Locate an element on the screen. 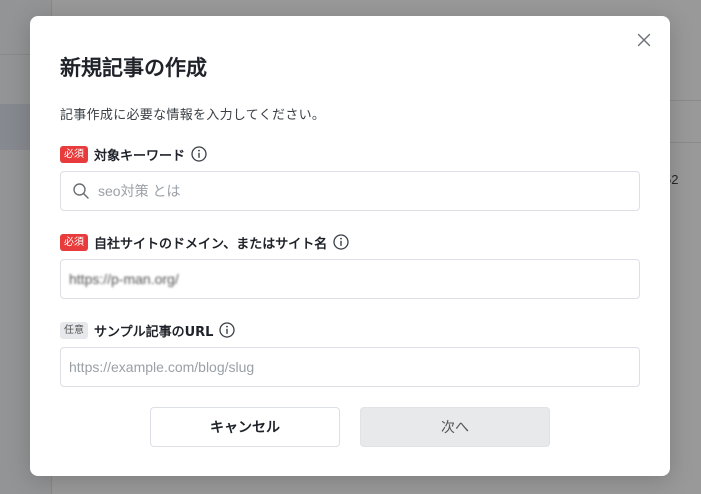 This screenshot has height=494, width=701. close-icon is located at coordinates (644, 40).